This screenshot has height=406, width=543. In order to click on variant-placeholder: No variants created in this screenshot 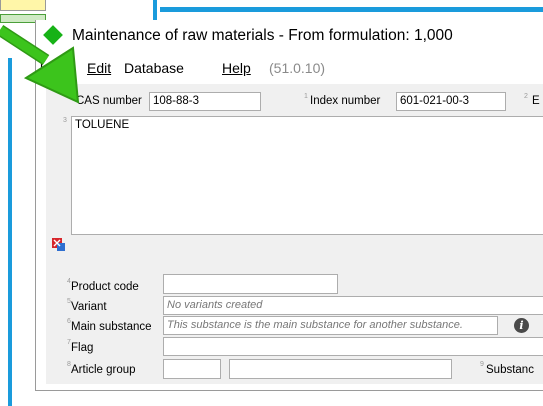, I will do `click(215, 305)`.